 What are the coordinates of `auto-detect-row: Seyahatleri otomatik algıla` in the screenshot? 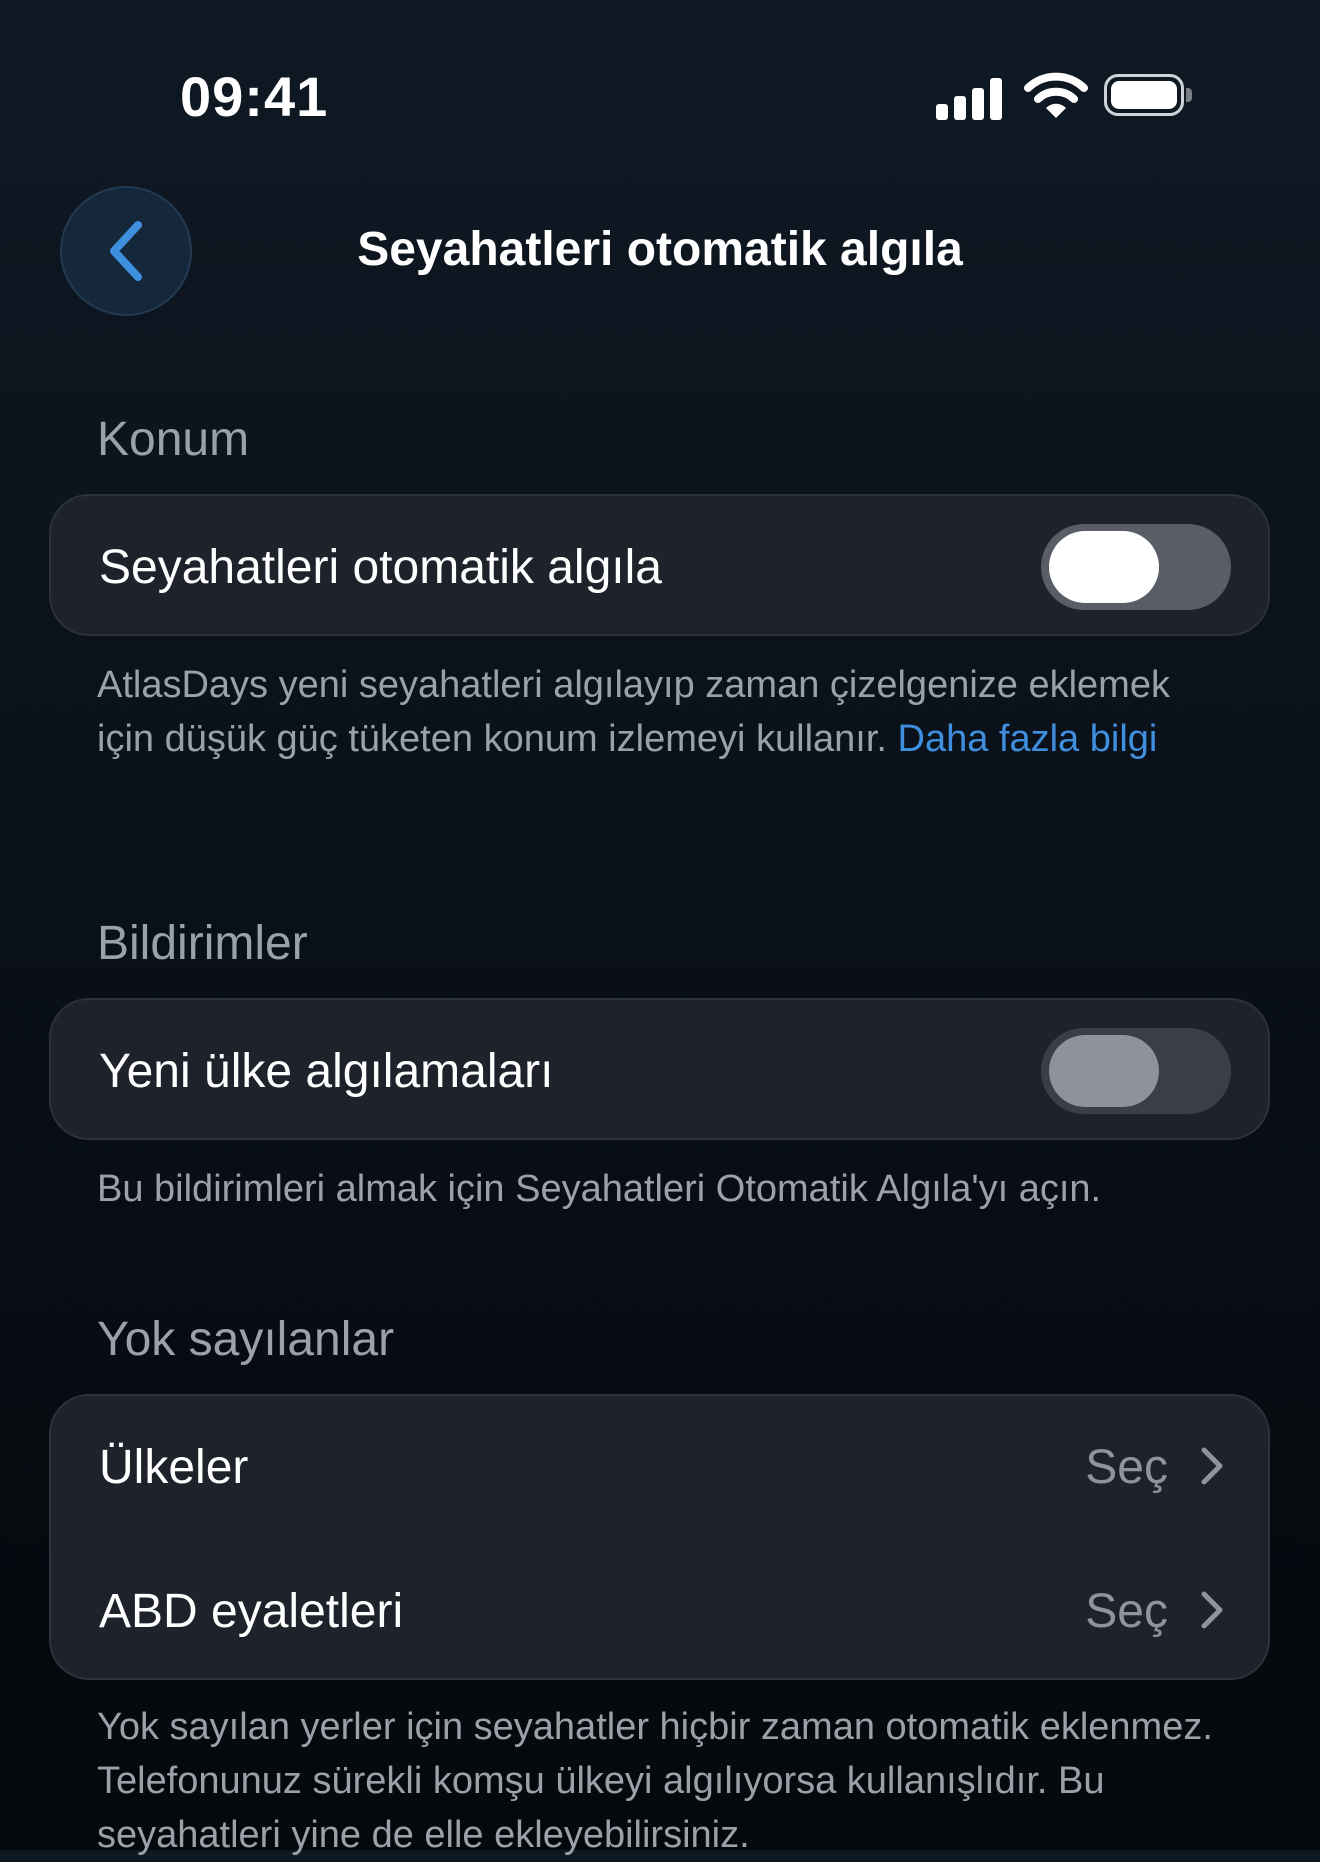 It's located at (659, 566).